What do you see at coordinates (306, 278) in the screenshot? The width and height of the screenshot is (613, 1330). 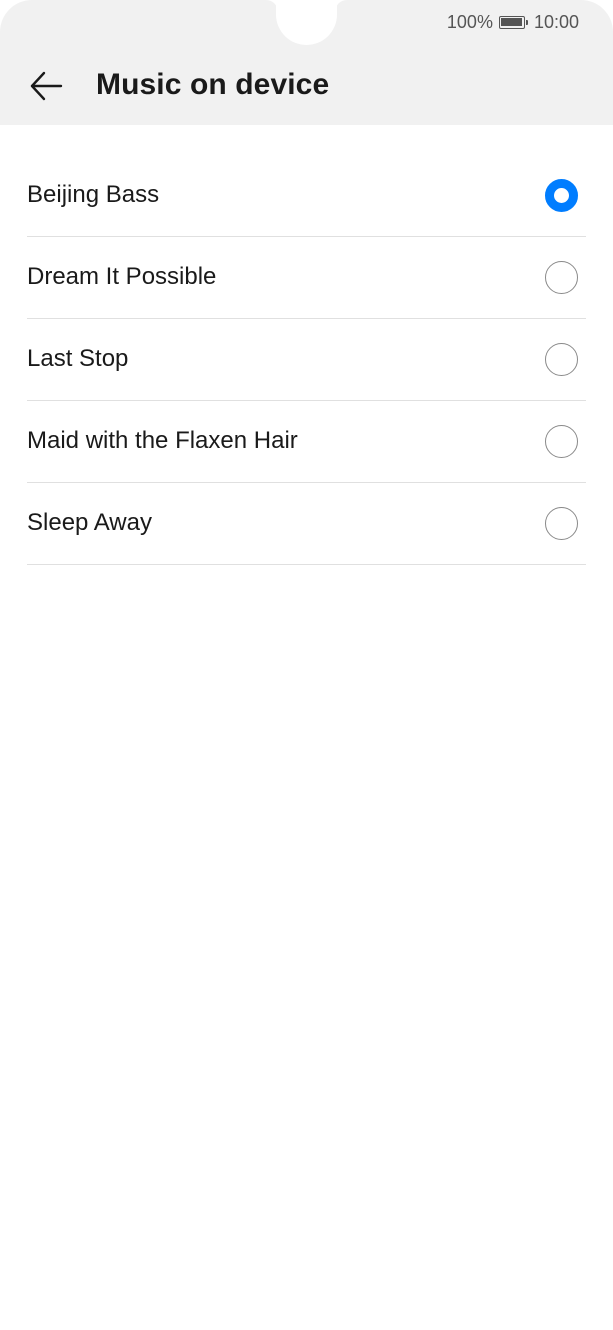 I see `list-item-song: Dream It Possible` at bounding box center [306, 278].